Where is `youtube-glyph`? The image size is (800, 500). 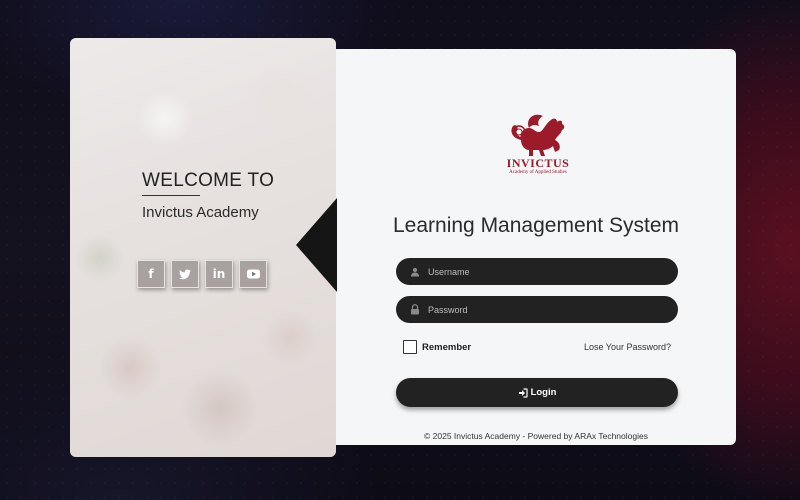
youtube-glyph is located at coordinates (253, 274).